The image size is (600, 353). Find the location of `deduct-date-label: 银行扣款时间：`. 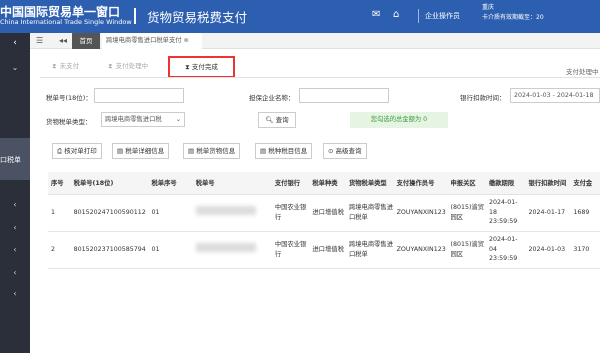

deduct-date-label: 银行扣款时间： is located at coordinates (483, 98).